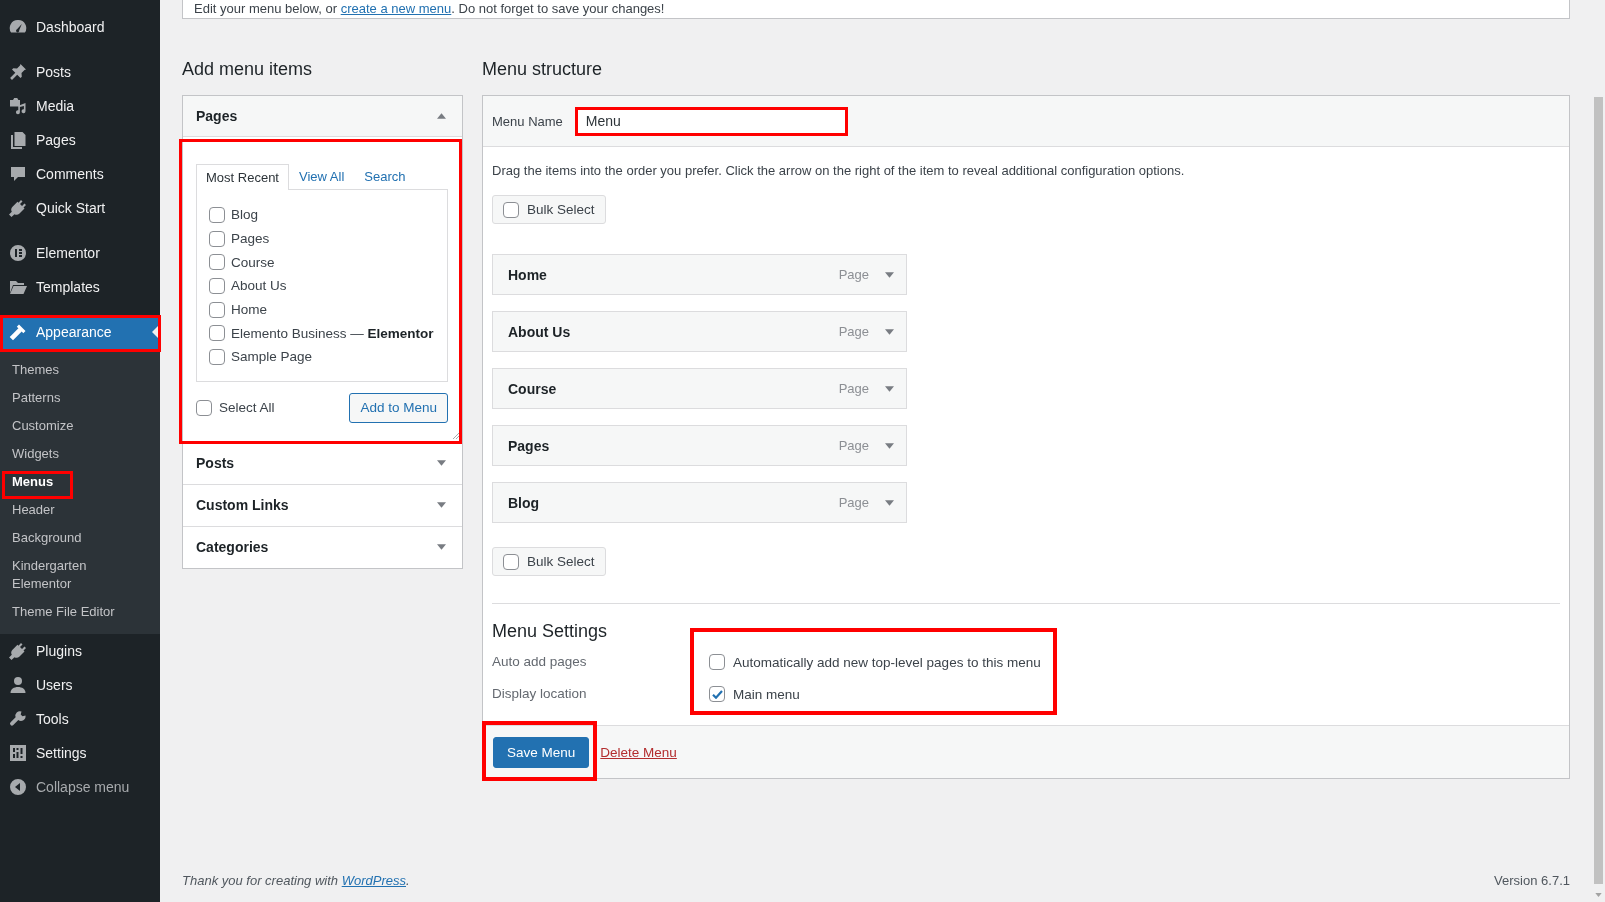  Describe the element at coordinates (1598, 490) in the screenshot. I see `scrollbar-thumb` at that location.